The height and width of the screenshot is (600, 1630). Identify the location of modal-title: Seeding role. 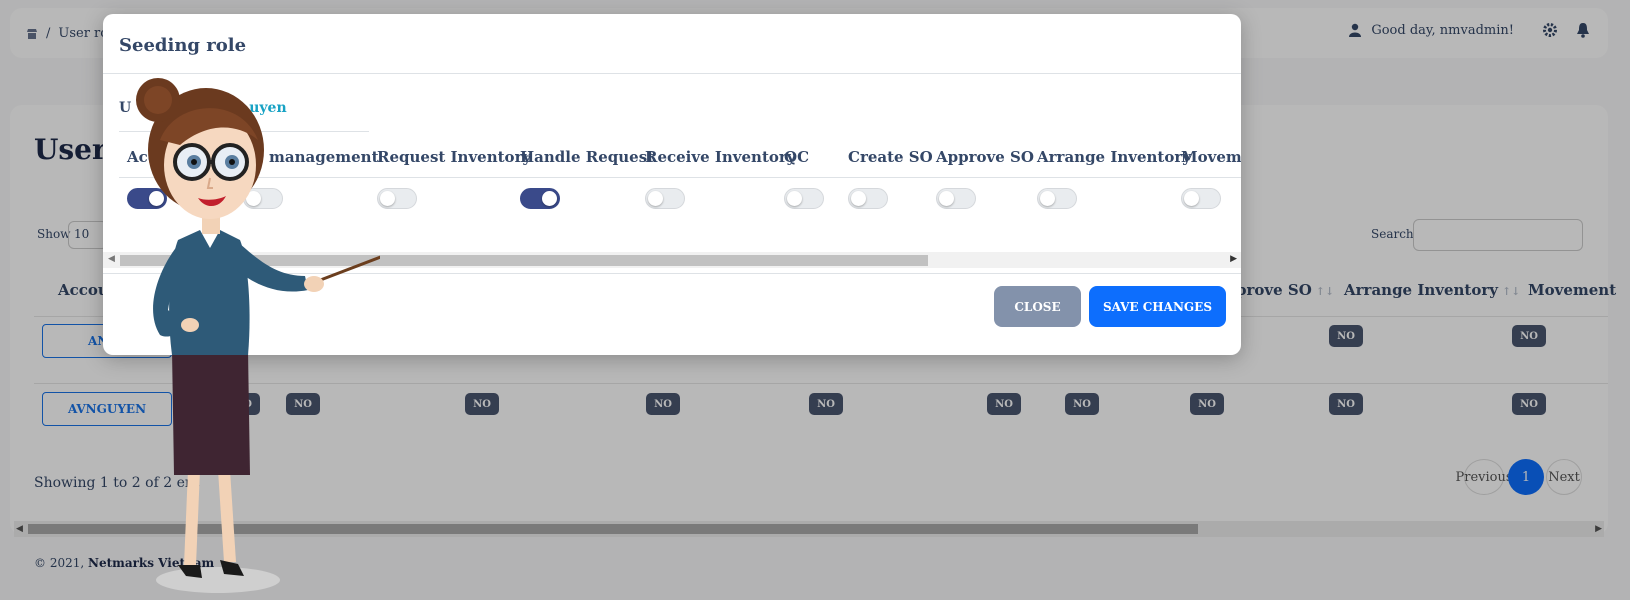
(183, 45).